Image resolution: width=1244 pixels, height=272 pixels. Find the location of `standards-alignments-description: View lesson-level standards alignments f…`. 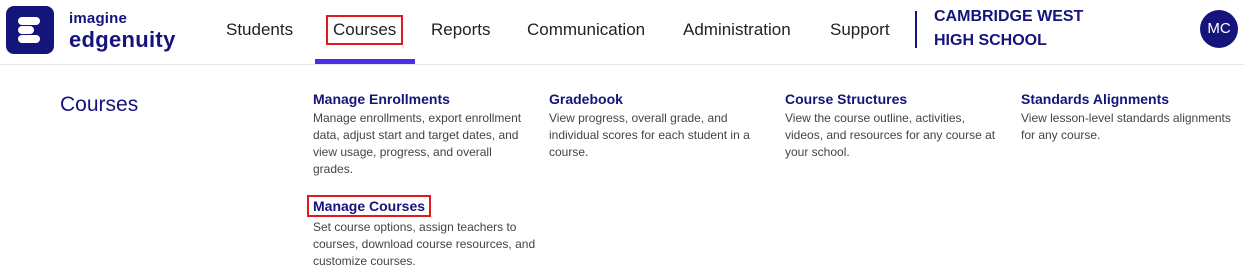

standards-alignments-description: View lesson-level standards alignments f… is located at coordinates (1126, 126).